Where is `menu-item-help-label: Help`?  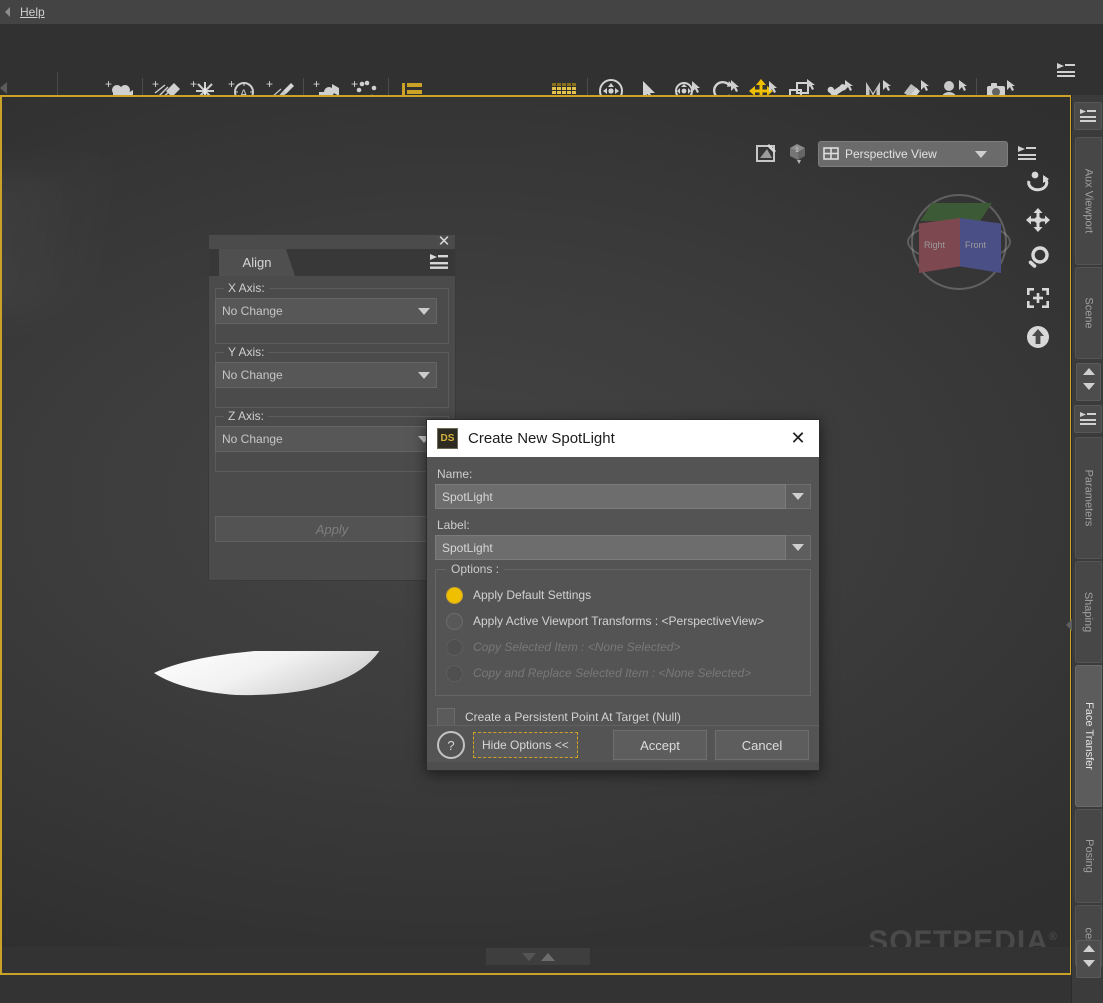 menu-item-help-label: Help is located at coordinates (32, 12).